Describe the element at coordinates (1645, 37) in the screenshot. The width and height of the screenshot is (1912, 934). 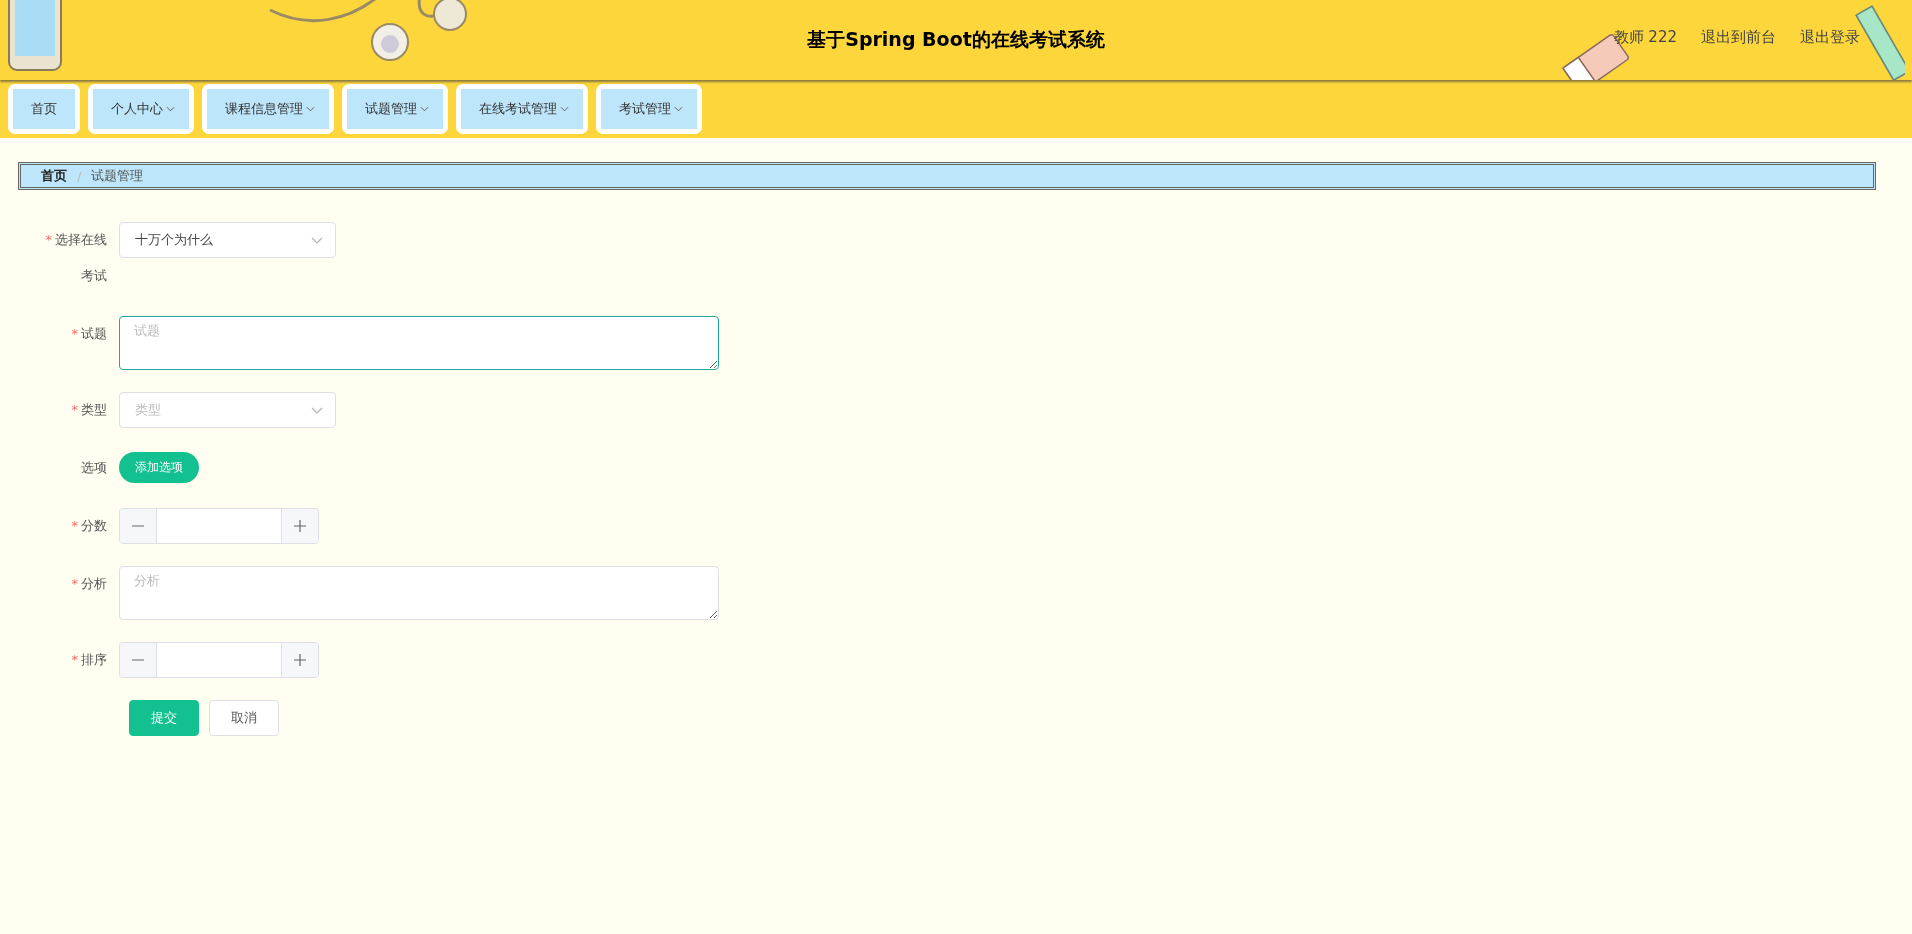
I see `header-link: 教师 222` at that location.